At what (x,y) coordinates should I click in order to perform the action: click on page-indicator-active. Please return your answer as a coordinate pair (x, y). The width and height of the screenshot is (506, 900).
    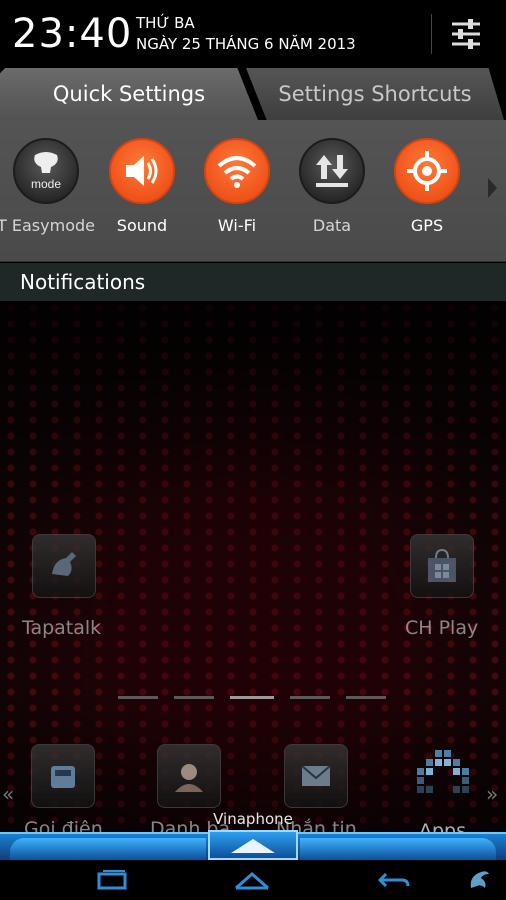
    Looking at the image, I should click on (252, 697).